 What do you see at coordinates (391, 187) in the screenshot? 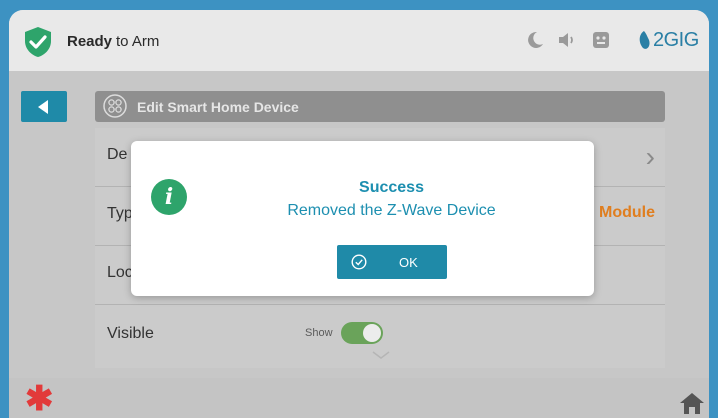
I see `dialog-title: Success` at bounding box center [391, 187].